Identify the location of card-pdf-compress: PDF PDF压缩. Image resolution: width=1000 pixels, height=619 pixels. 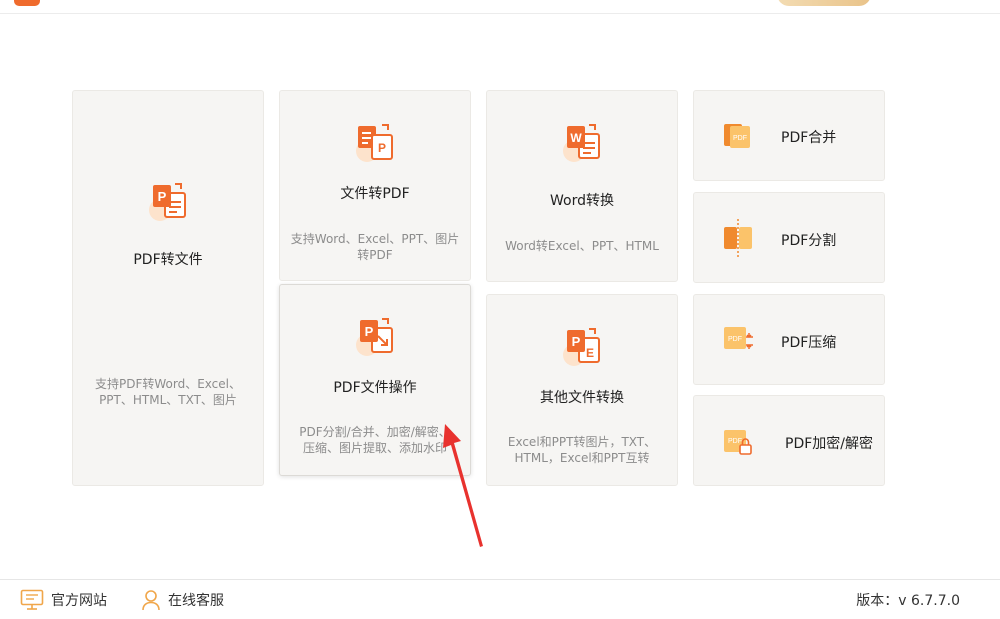
(789, 339).